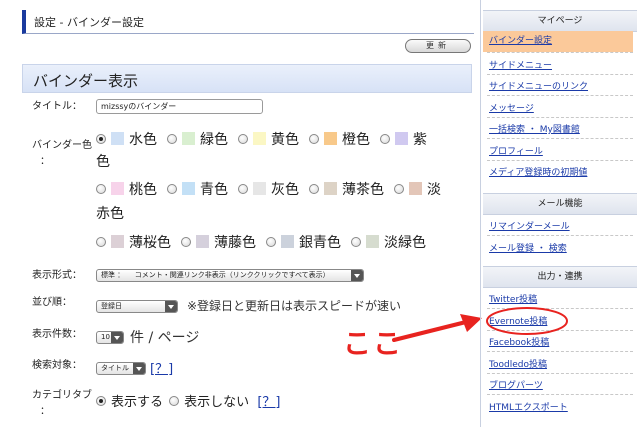 The width and height of the screenshot is (640, 427). Describe the element at coordinates (57, 106) in the screenshot. I see `title-label: タイトル：` at that location.